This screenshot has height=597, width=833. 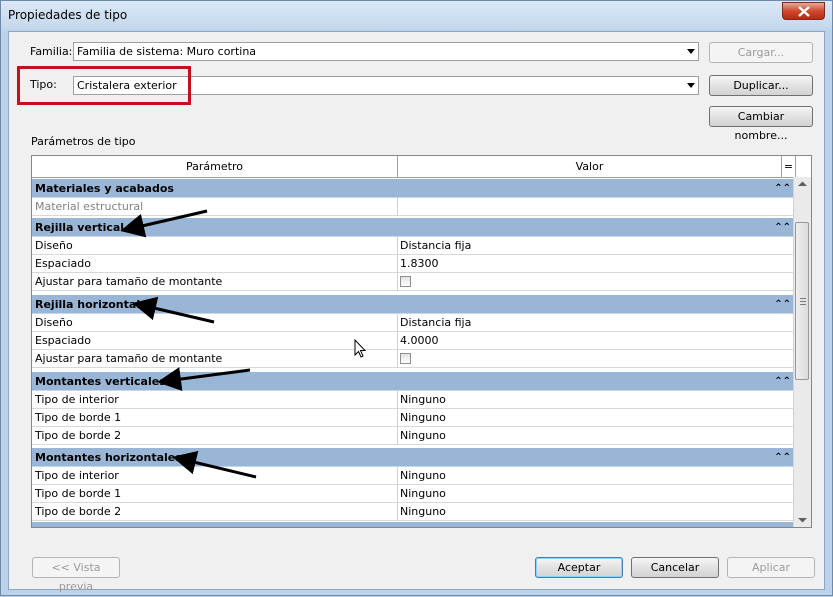 I want to click on group-materiales: Materiales y acabados ⌃⌃, so click(x=413, y=188).